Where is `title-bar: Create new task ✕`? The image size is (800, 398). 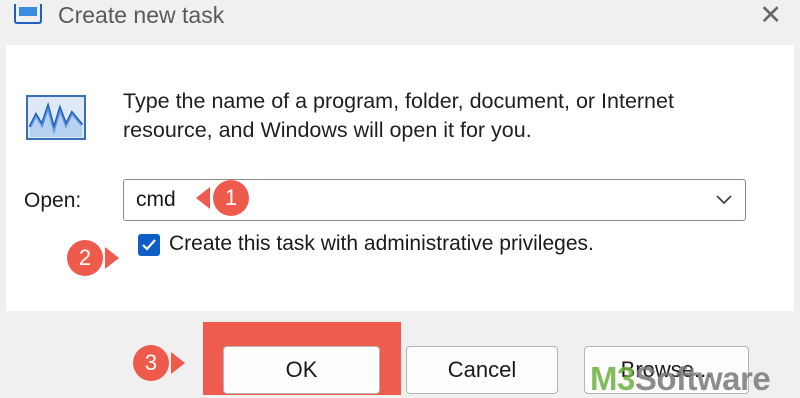 title-bar: Create new task ✕ is located at coordinates (400, 21).